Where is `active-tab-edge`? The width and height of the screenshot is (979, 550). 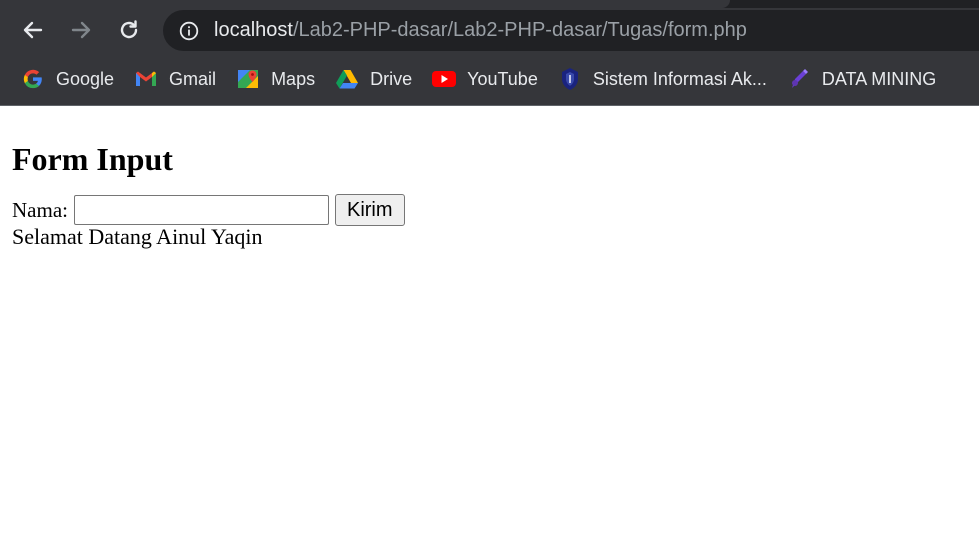
active-tab-edge is located at coordinates (365, 4).